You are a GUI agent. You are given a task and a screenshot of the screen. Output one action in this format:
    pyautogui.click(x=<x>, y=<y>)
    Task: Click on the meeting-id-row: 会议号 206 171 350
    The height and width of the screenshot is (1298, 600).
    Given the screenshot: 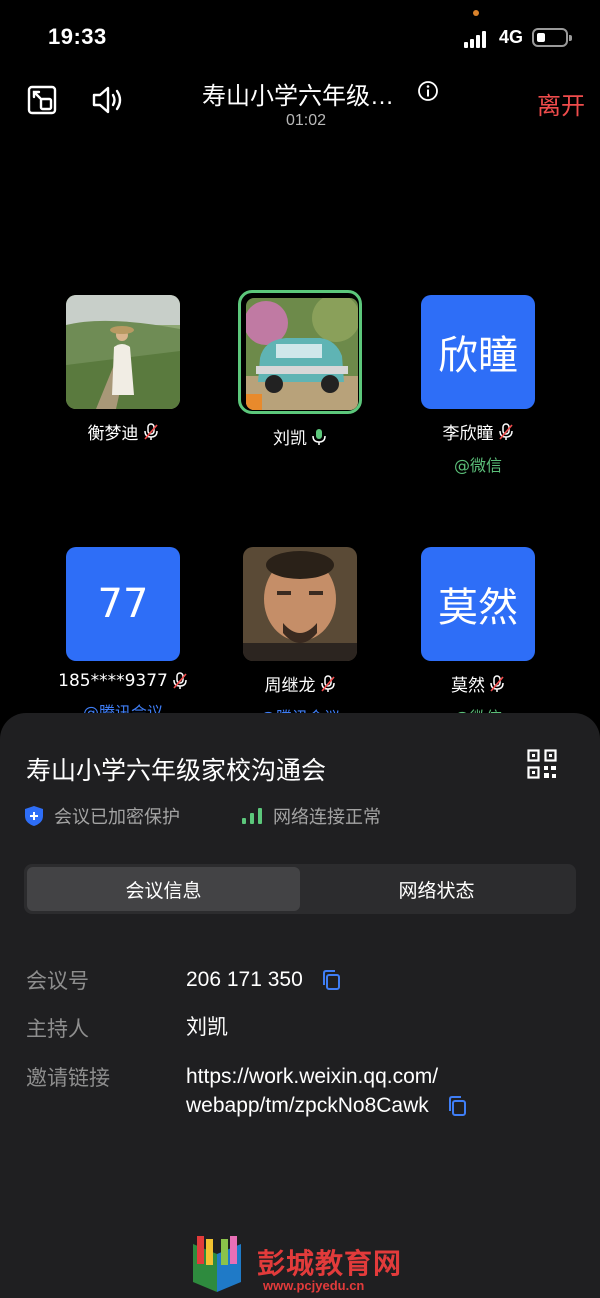 What is the action you would take?
    pyautogui.click(x=183, y=980)
    